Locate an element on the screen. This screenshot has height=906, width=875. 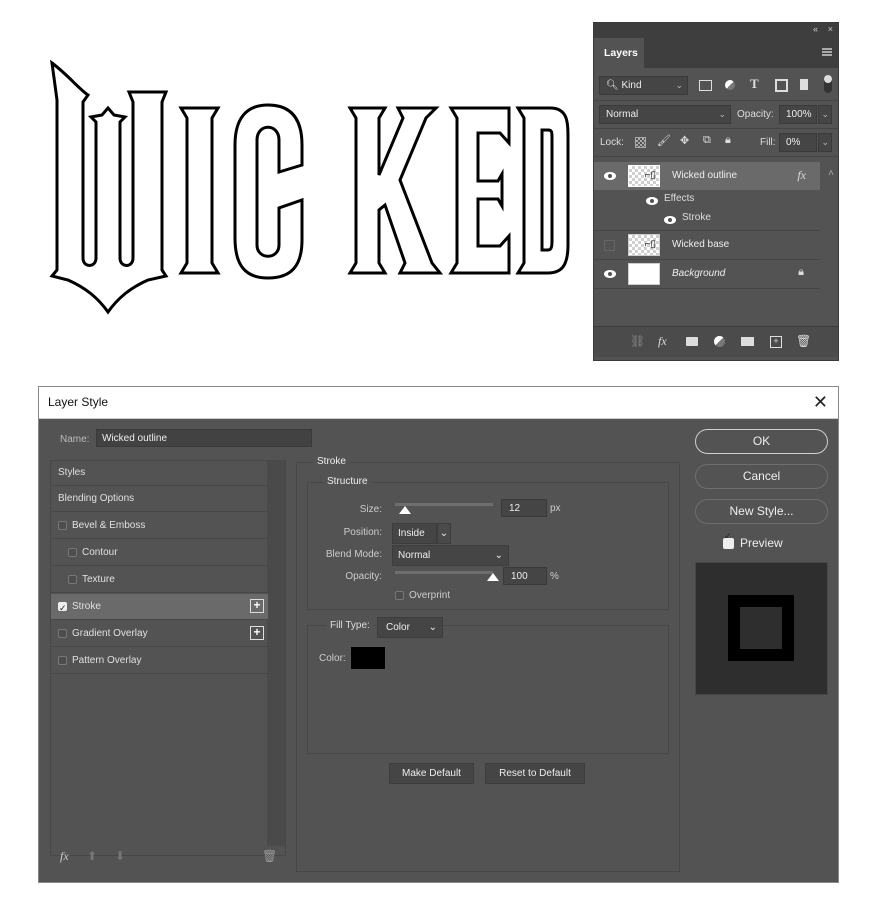
filter-toggle-switch is located at coordinates (828, 84).